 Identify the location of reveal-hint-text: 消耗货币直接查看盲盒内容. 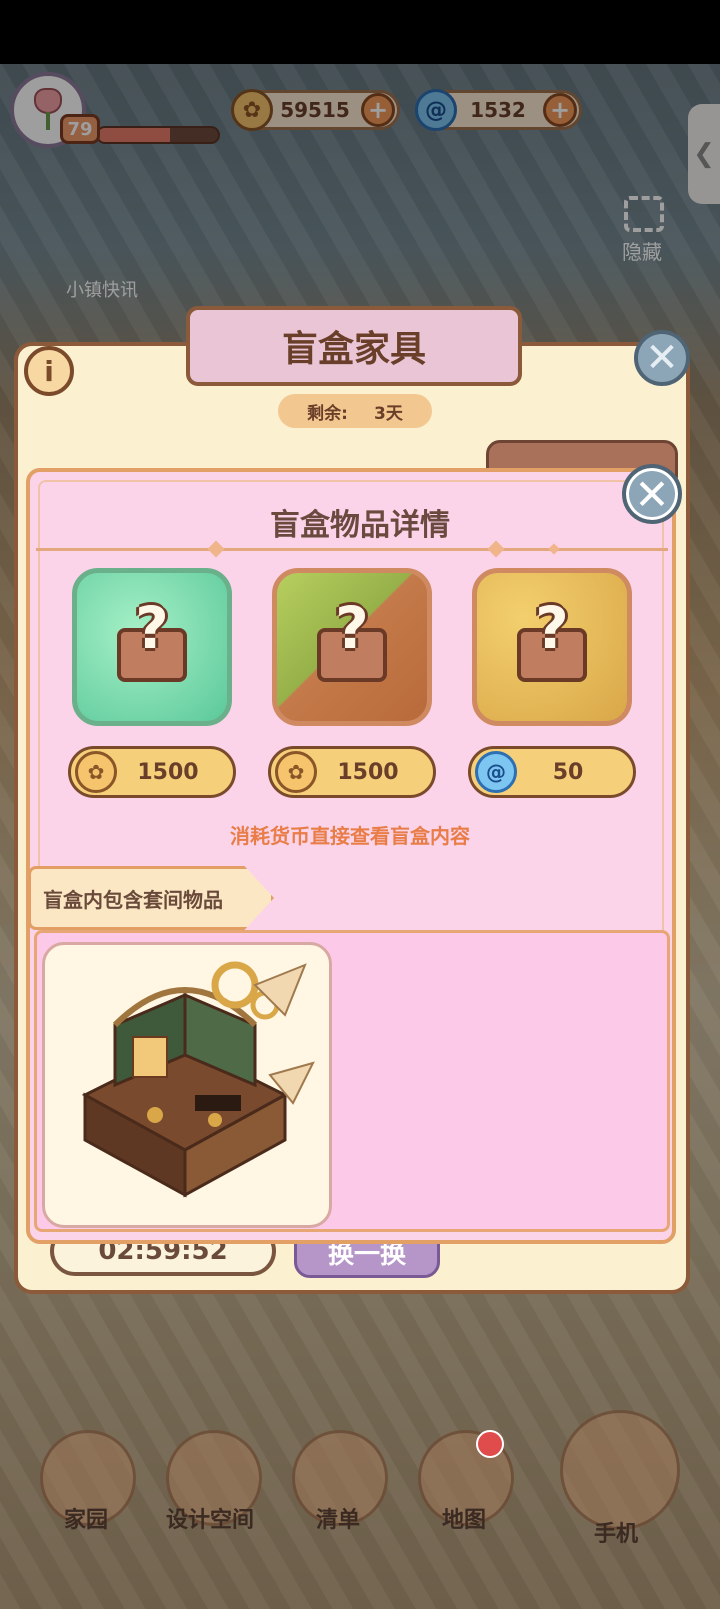
(350, 836).